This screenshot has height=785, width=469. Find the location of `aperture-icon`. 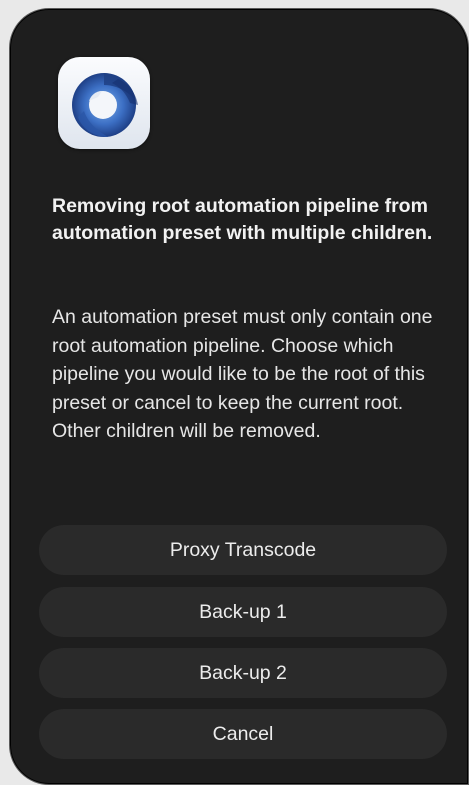

aperture-icon is located at coordinates (105, 105).